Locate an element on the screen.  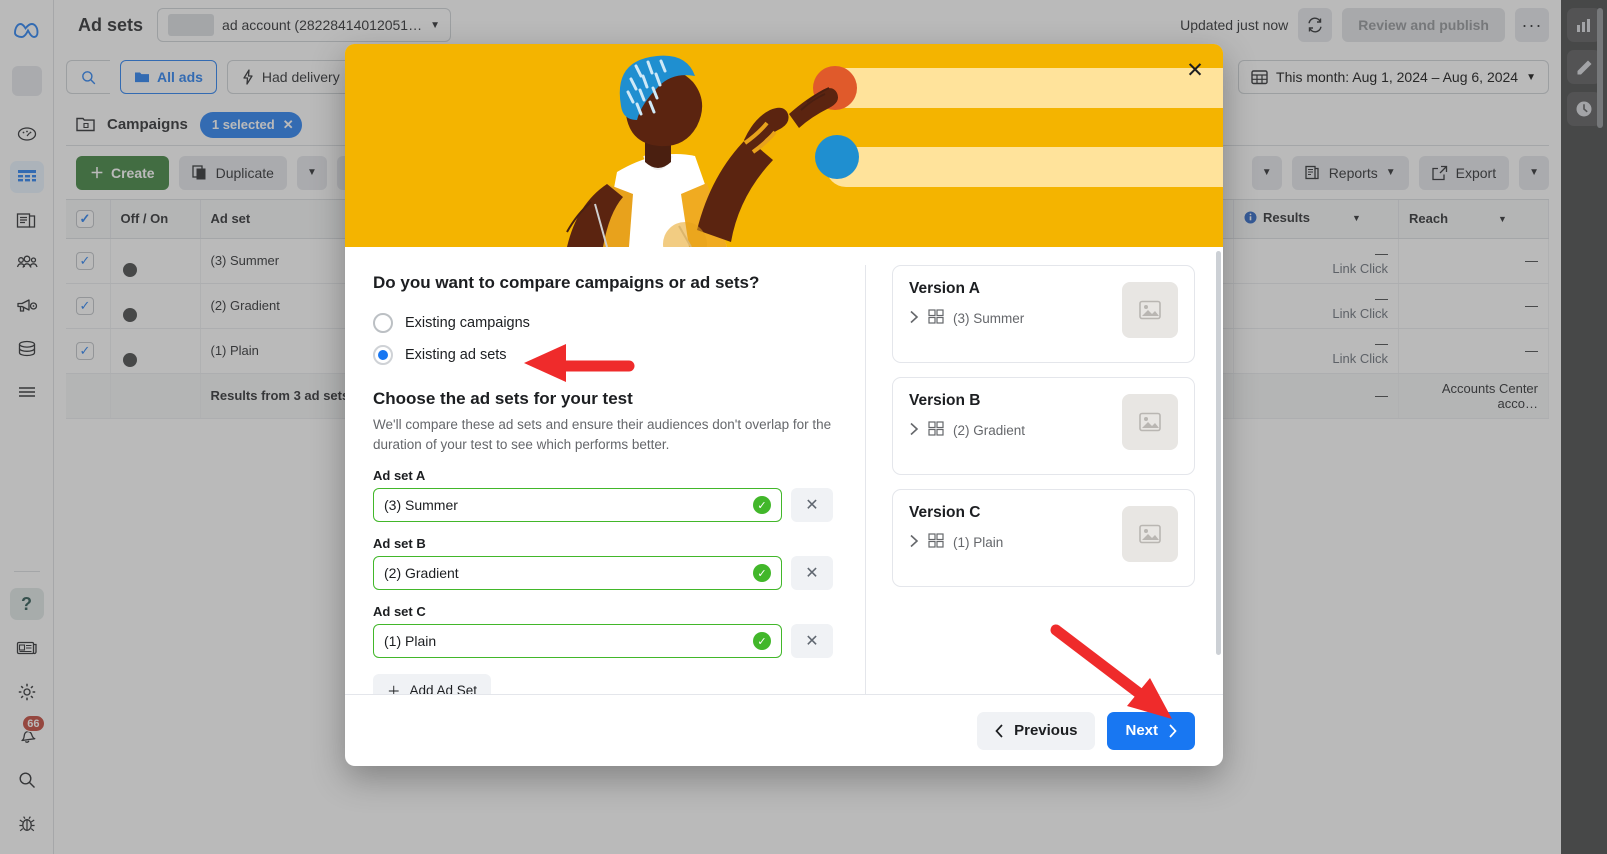
ad-set-b-label: Ad set B is located at coordinates (399, 544).